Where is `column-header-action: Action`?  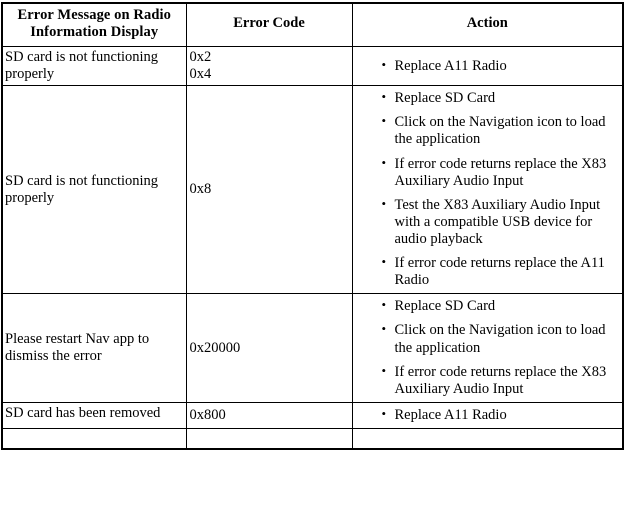
column-header-action: Action is located at coordinates (487, 24).